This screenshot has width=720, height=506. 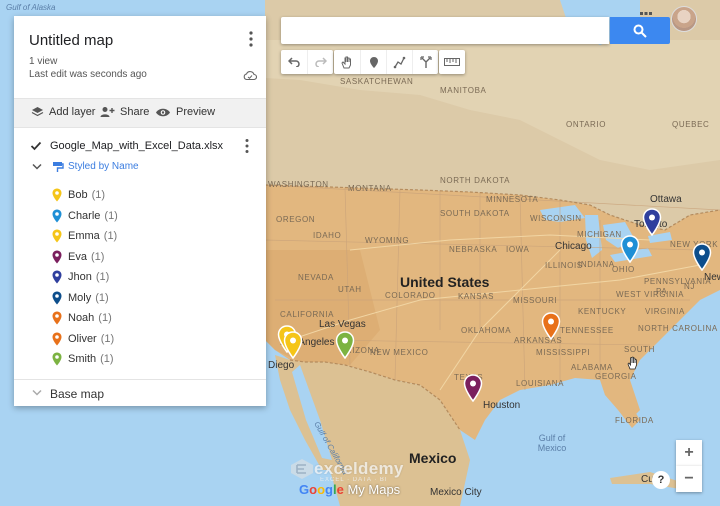 What do you see at coordinates (293, 345) in the screenshot?
I see `map-pin-bob` at bounding box center [293, 345].